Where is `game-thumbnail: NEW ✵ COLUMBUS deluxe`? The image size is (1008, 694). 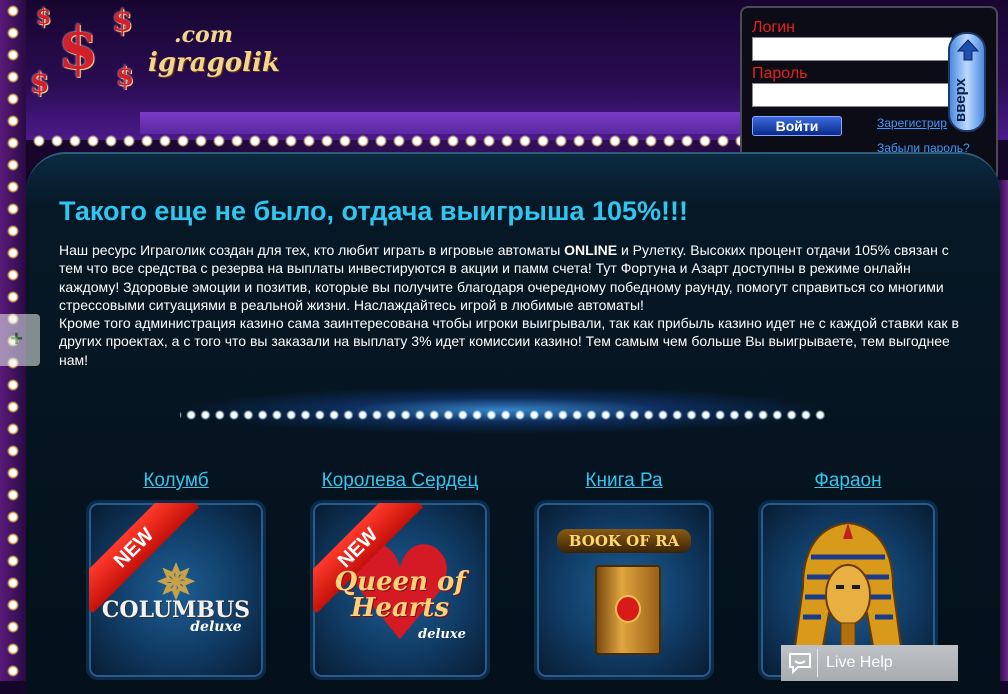
game-thumbnail: NEW ✵ COLUMBUS deluxe is located at coordinates (176, 590).